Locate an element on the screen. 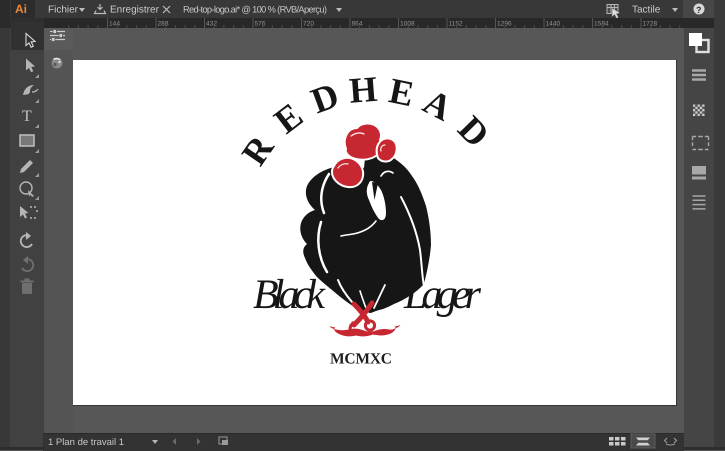 The height and width of the screenshot is (451, 725). svg-text: 288 is located at coordinates (163, 24).